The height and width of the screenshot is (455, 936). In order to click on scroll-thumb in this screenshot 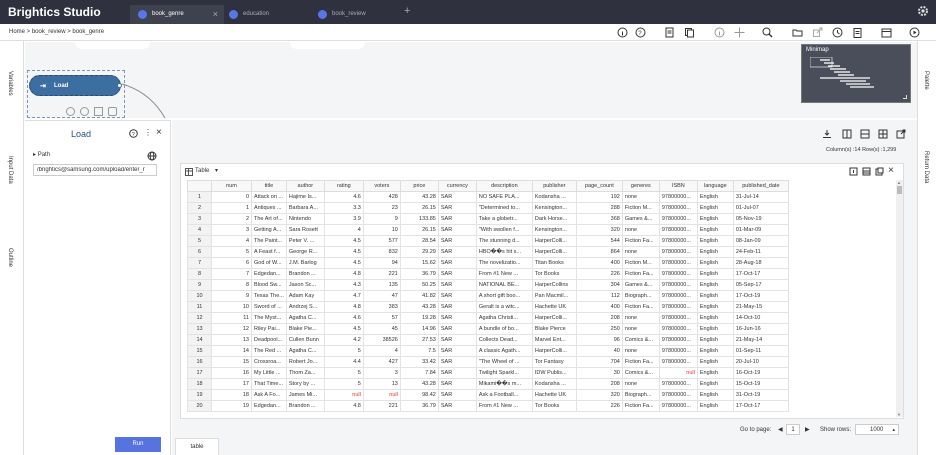, I will do `click(899, 190)`.